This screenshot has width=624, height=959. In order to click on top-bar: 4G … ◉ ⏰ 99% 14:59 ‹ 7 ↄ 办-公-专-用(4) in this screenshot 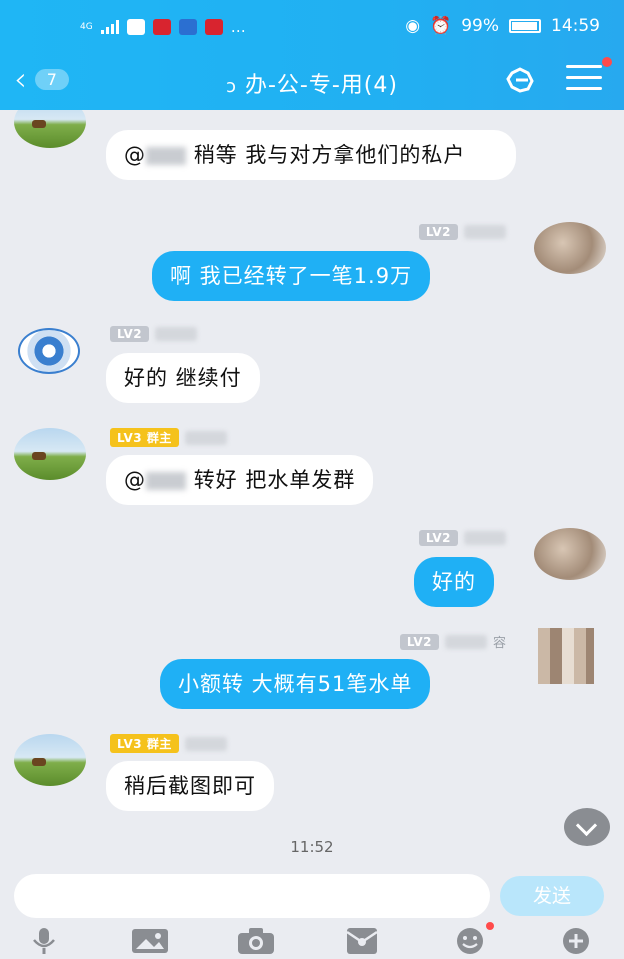, I will do `click(312, 55)`.